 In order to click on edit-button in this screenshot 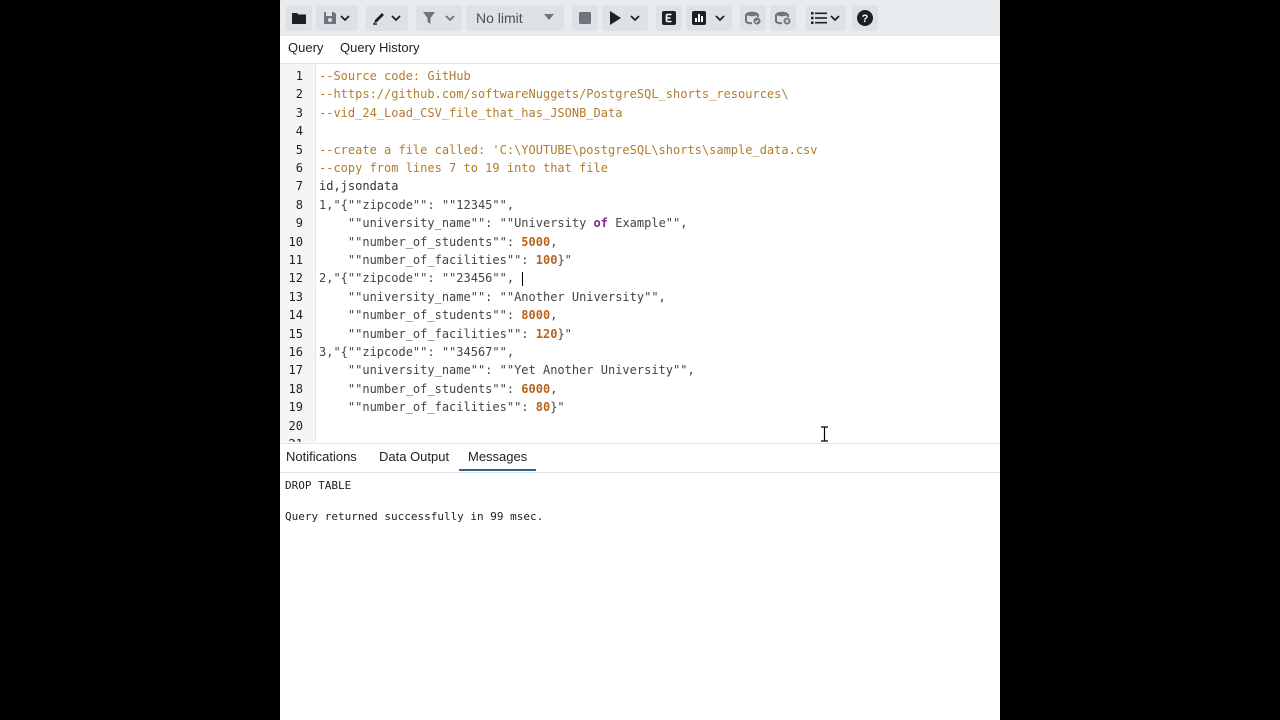, I will do `click(387, 18)`.